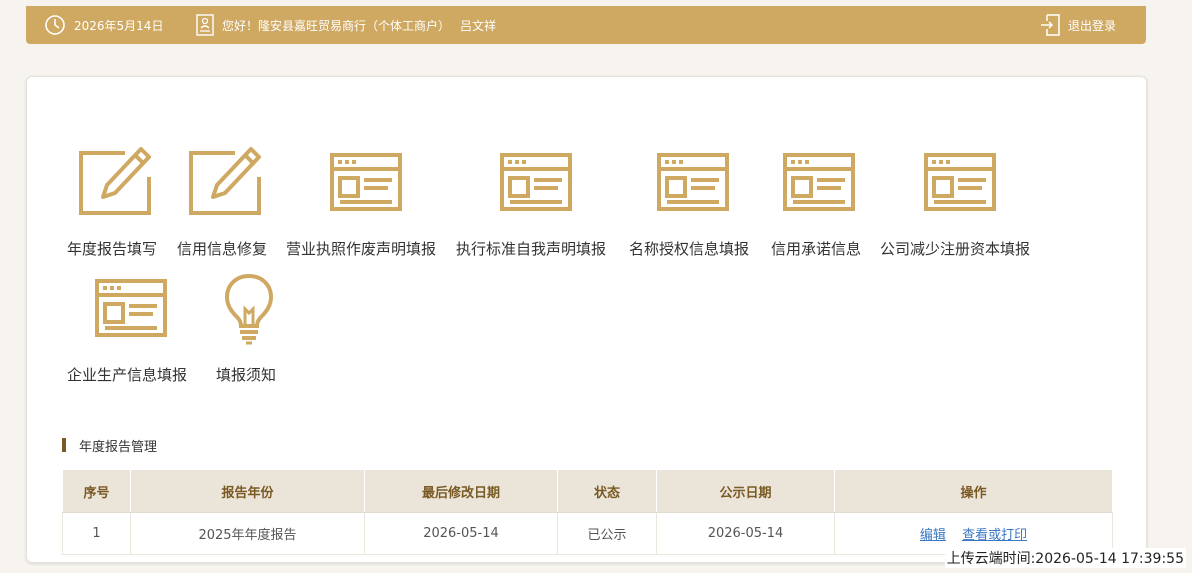  What do you see at coordinates (461, 491) in the screenshot?
I see `column-header-modified: 最后修改日期` at bounding box center [461, 491].